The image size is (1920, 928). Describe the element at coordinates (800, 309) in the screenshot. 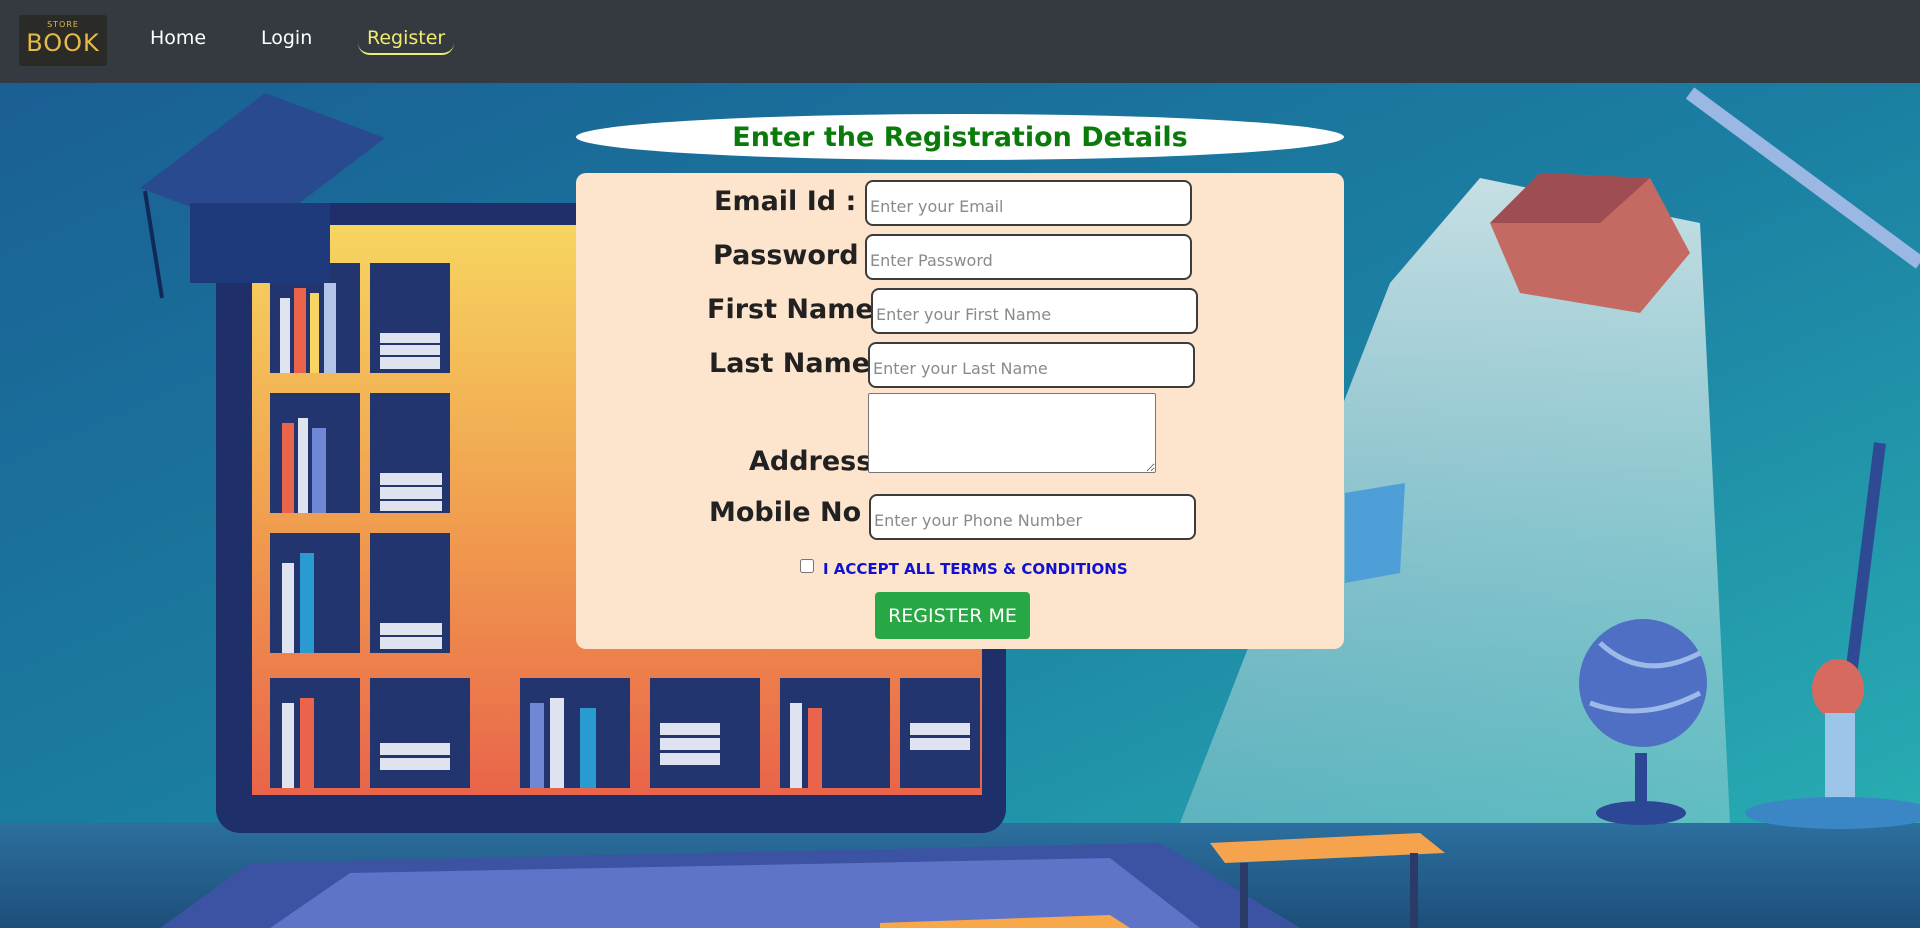

I see `first-name-label: First Name :` at that location.